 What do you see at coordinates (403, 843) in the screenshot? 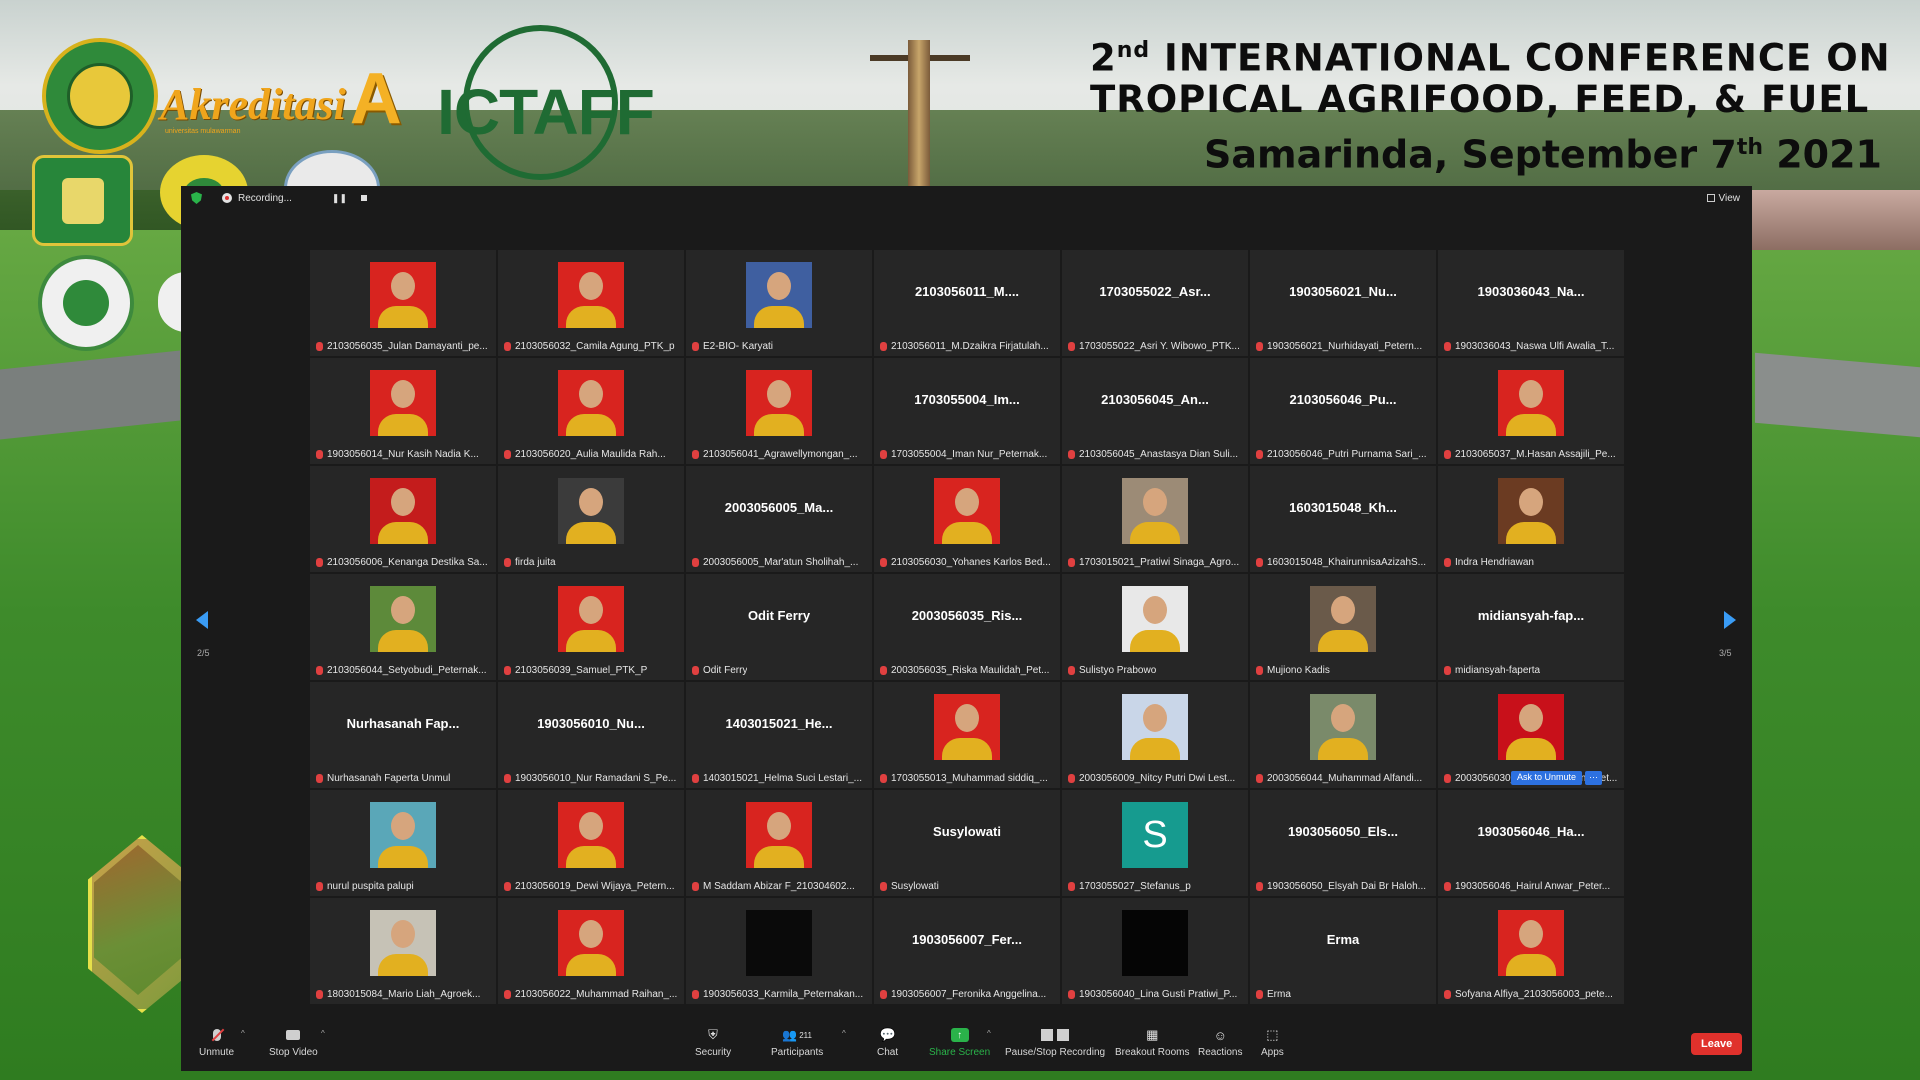
I see `participant-tile: nurul puspita palupi` at bounding box center [403, 843].